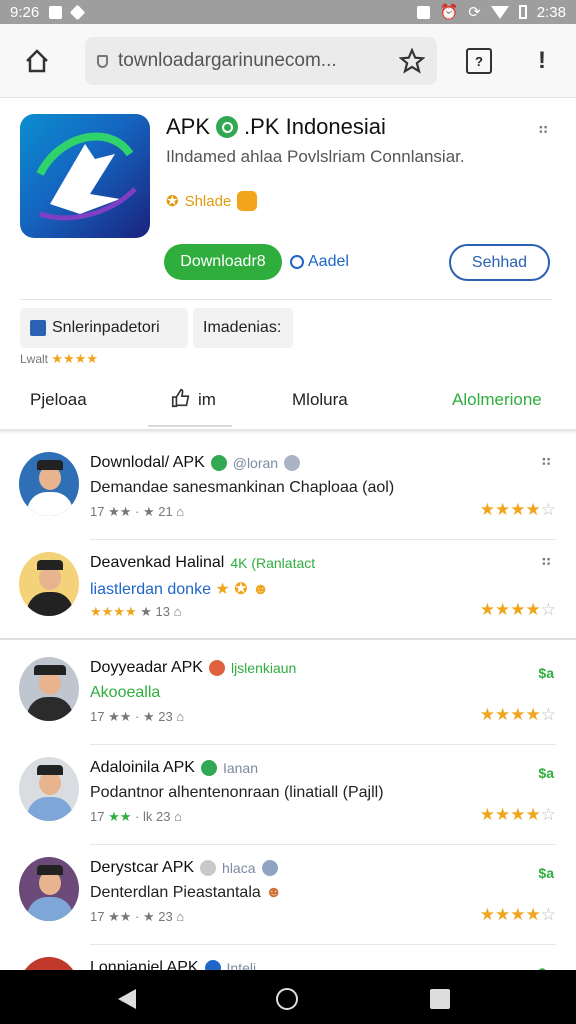 This screenshot has width=576, height=1024. I want to click on chip-label: Imadenias:, so click(242, 327).